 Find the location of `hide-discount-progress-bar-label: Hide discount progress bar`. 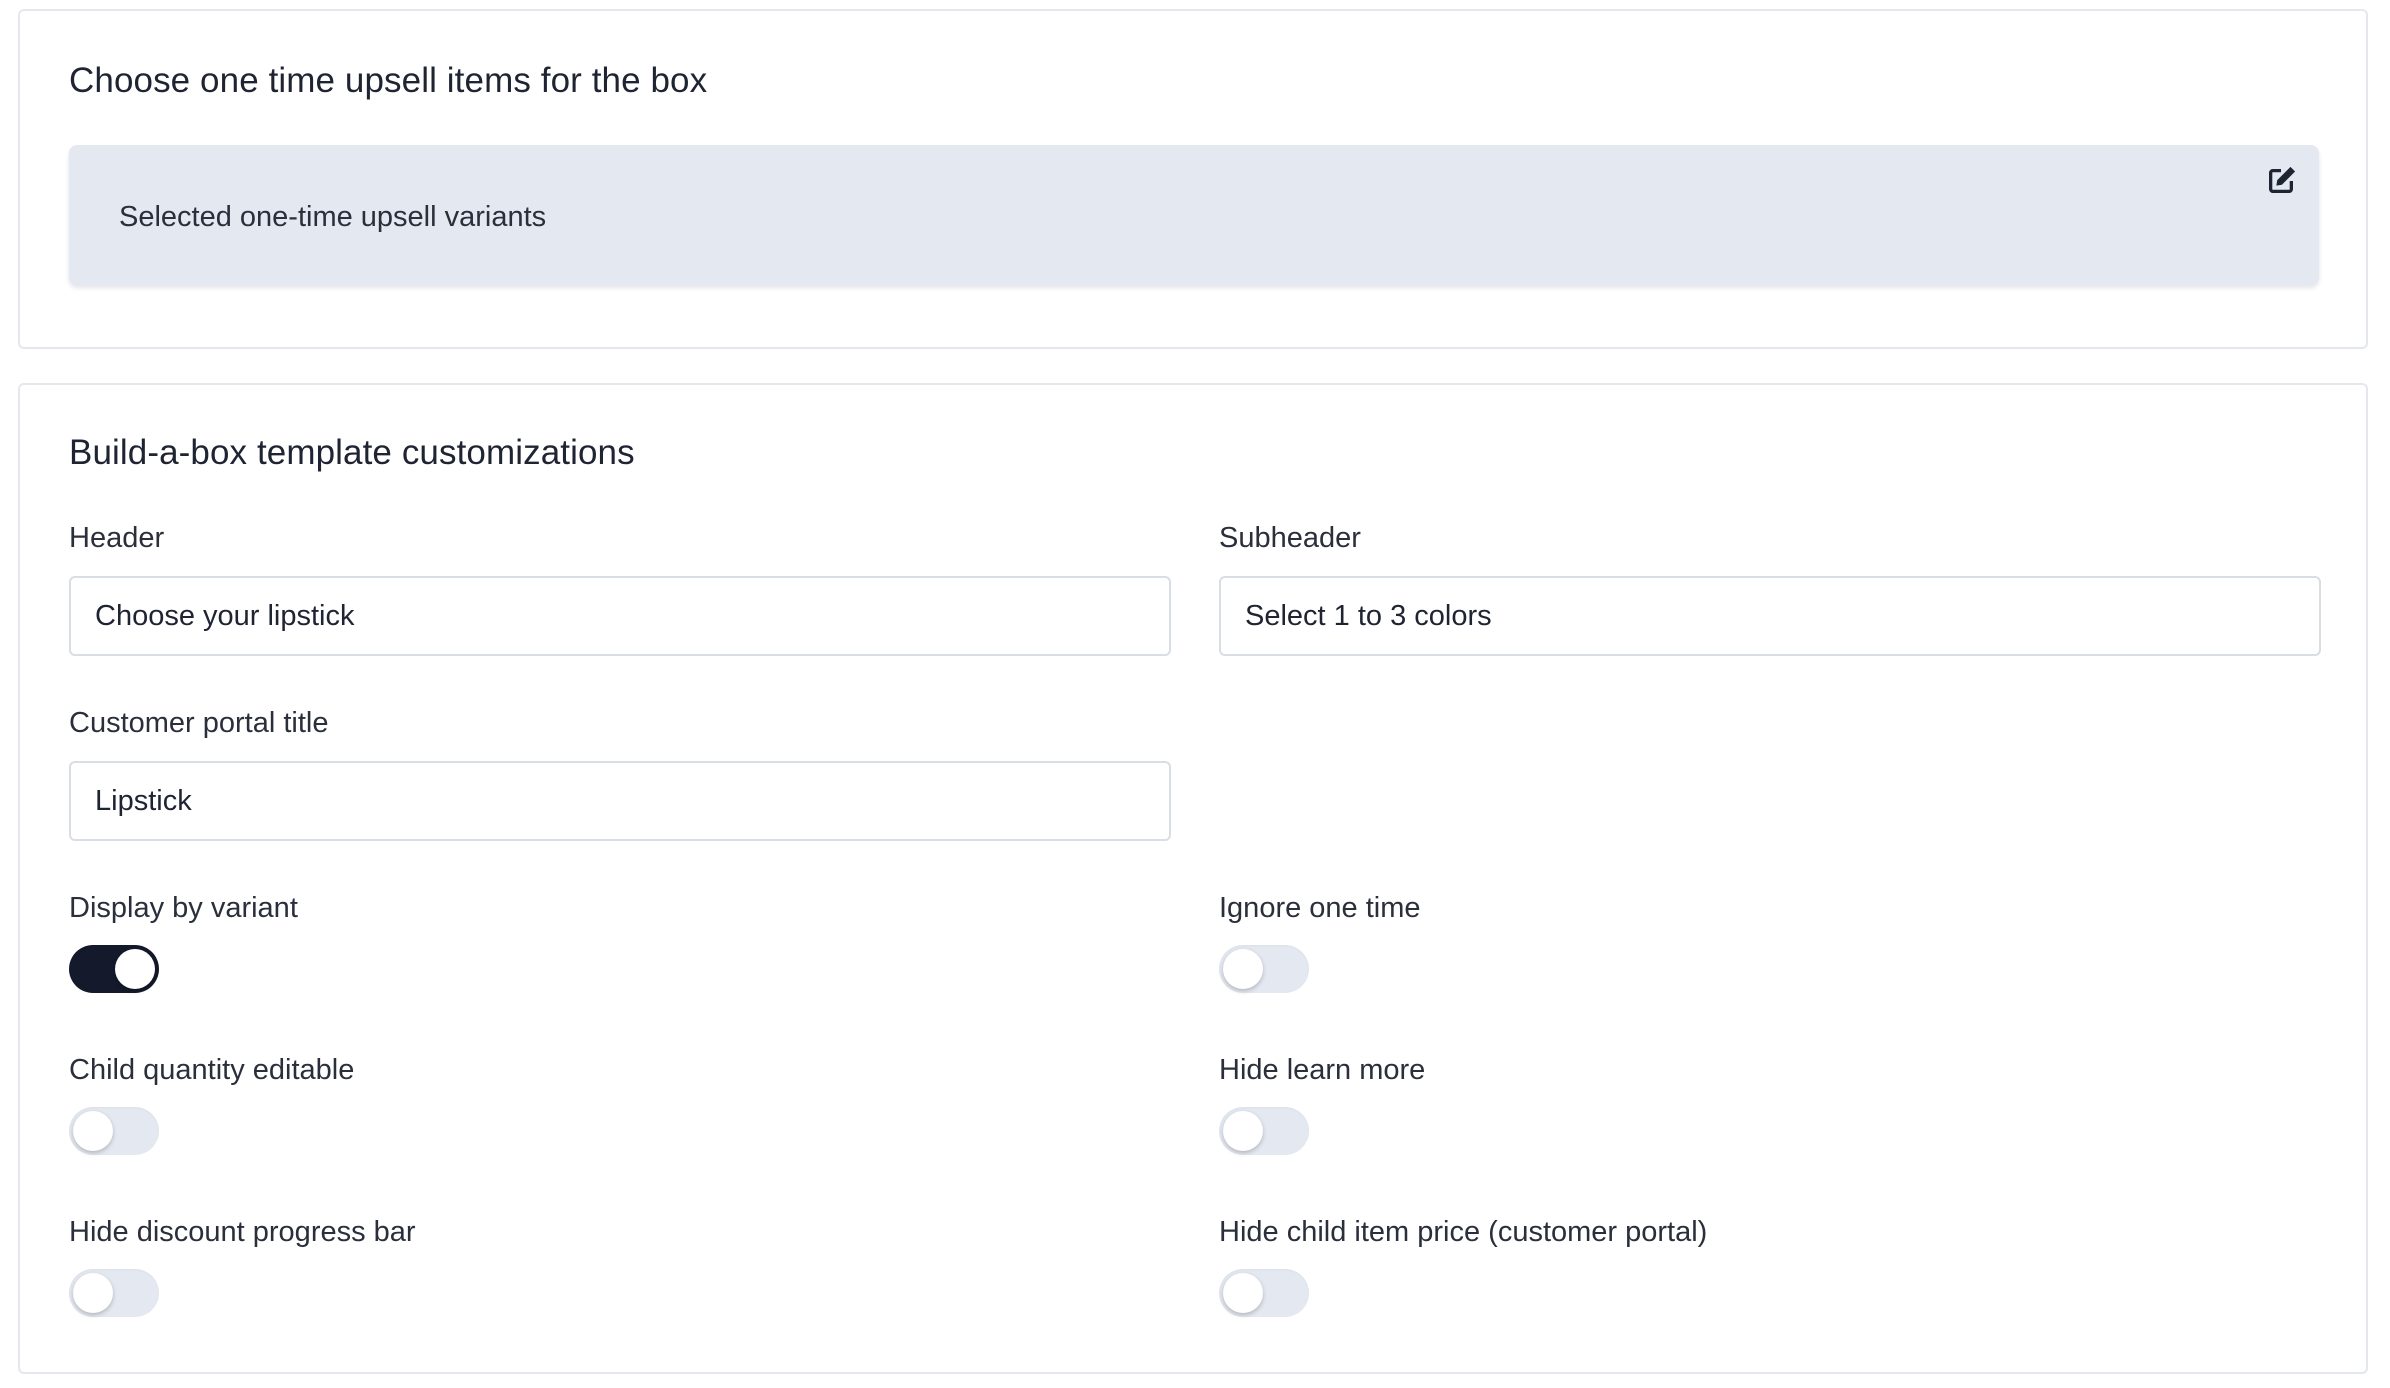

hide-discount-progress-bar-label: Hide discount progress bar is located at coordinates (242, 1232).